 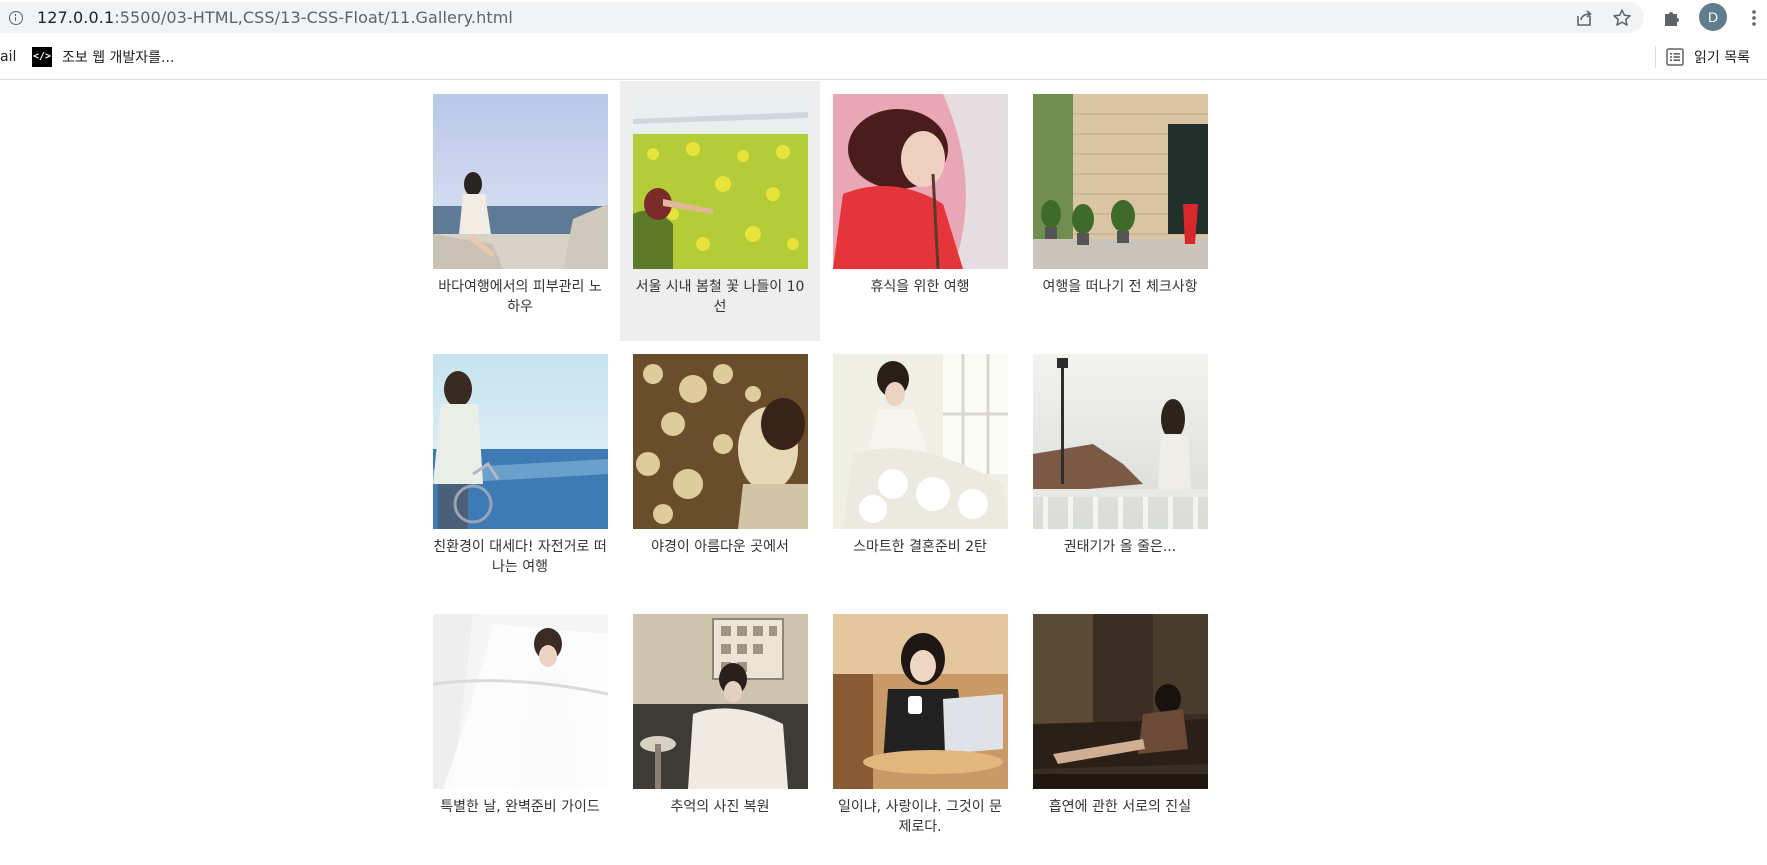 I want to click on extensions-puzzle-icon, so click(x=1672, y=18).